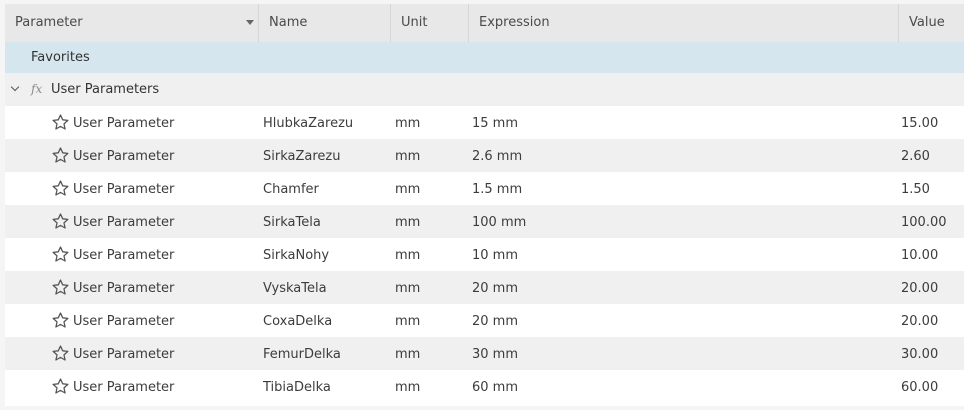  What do you see at coordinates (295, 289) in the screenshot?
I see `parameter-name: VyskaTela` at bounding box center [295, 289].